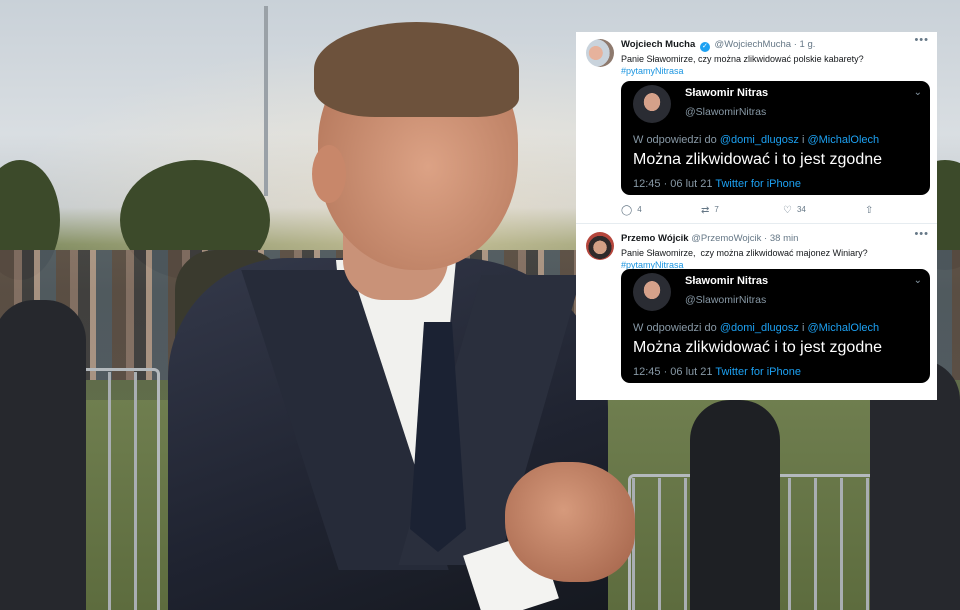 Image resolution: width=960 pixels, height=610 pixels. What do you see at coordinates (43, 455) in the screenshot?
I see `bystander-left` at bounding box center [43, 455].